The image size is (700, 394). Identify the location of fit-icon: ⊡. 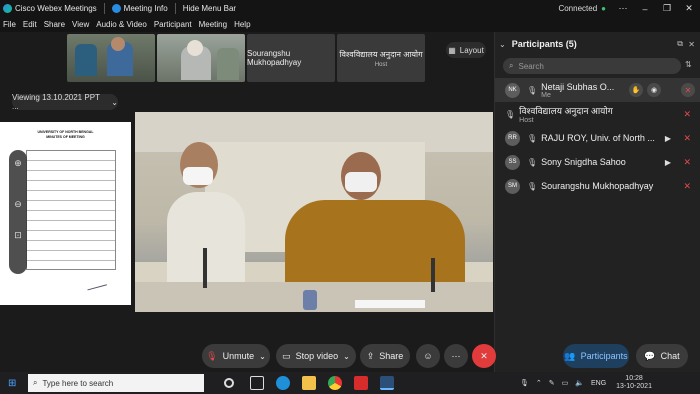
(18, 235).